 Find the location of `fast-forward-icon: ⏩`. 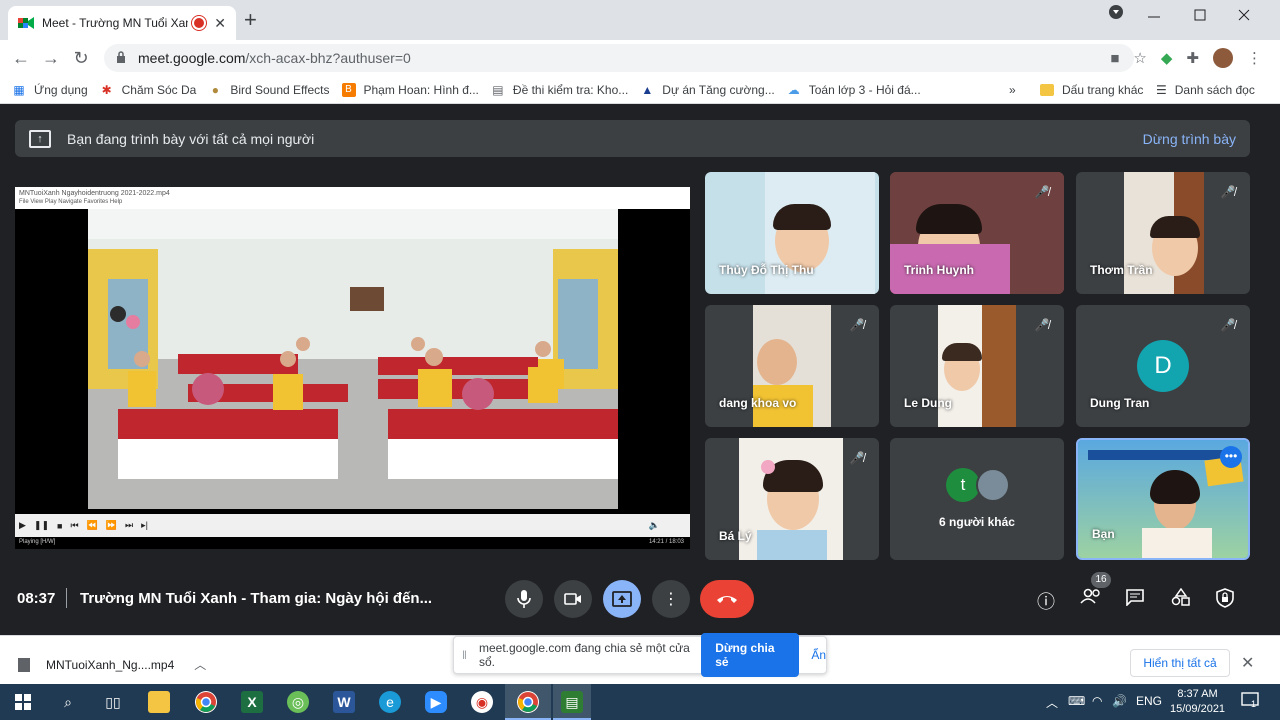

fast-forward-icon: ⏩ is located at coordinates (111, 525).